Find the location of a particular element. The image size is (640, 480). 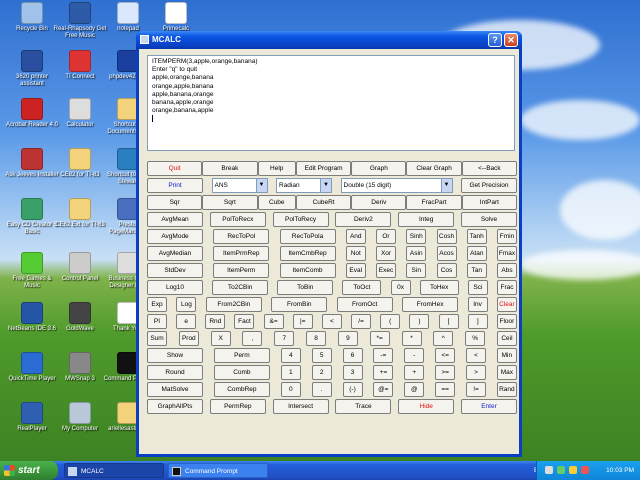

sci-button: Sci is located at coordinates (477, 287).